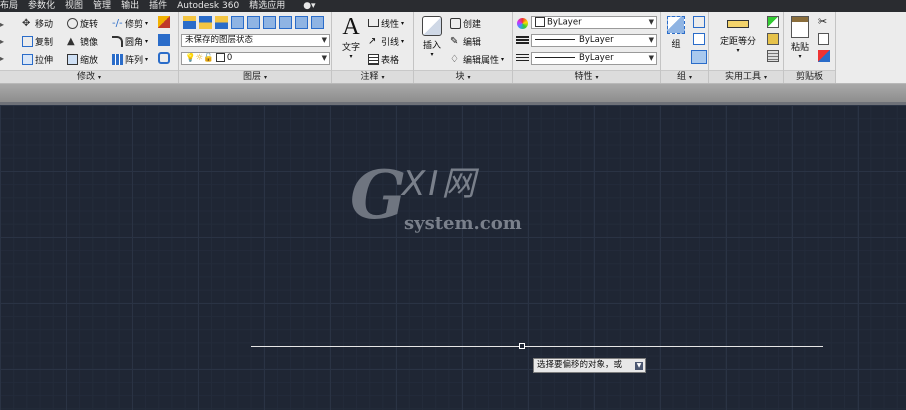  Describe the element at coordinates (164, 22) in the screenshot. I see `erase-icon` at that location.